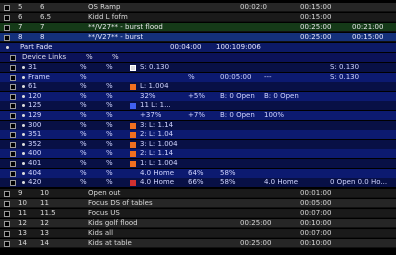 This screenshot has width=396, height=255. I want to click on cue-row: 5 6 OS Ramp 00:02:0 00:15:00, so click(198, 7).